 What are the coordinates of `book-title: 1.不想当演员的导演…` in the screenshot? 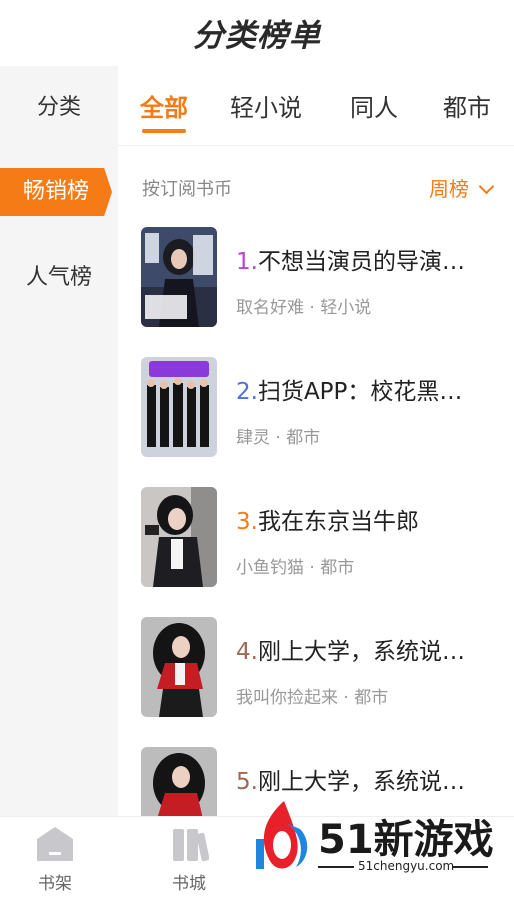 It's located at (365, 259).